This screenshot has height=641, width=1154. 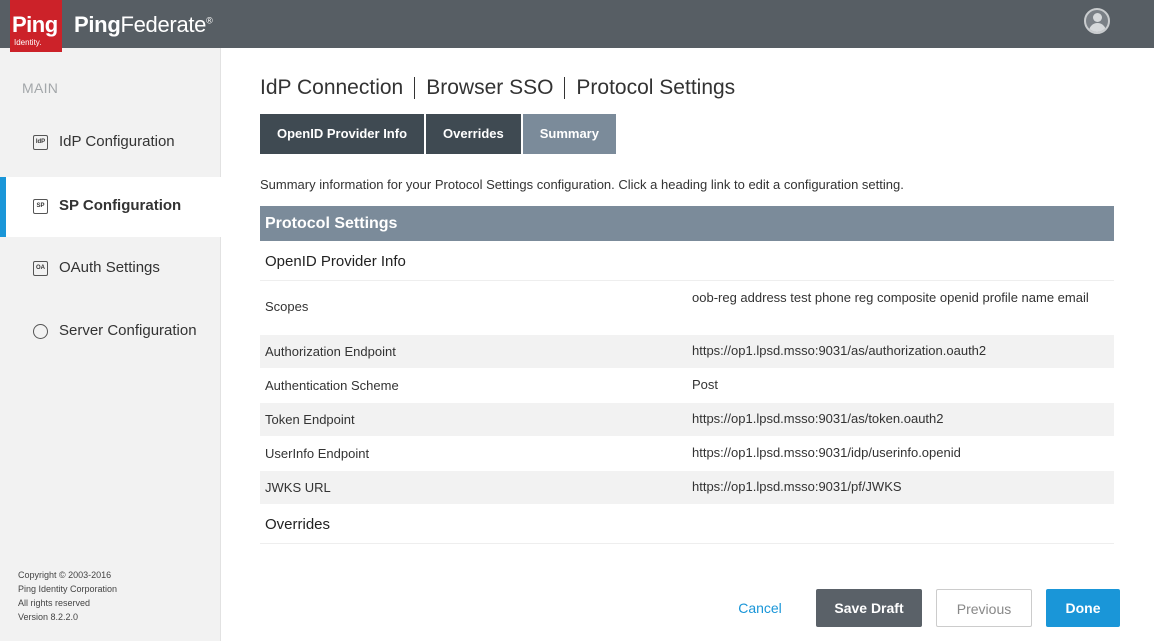 I want to click on footer-company: Ping Identity Corporation, so click(x=68, y=589).